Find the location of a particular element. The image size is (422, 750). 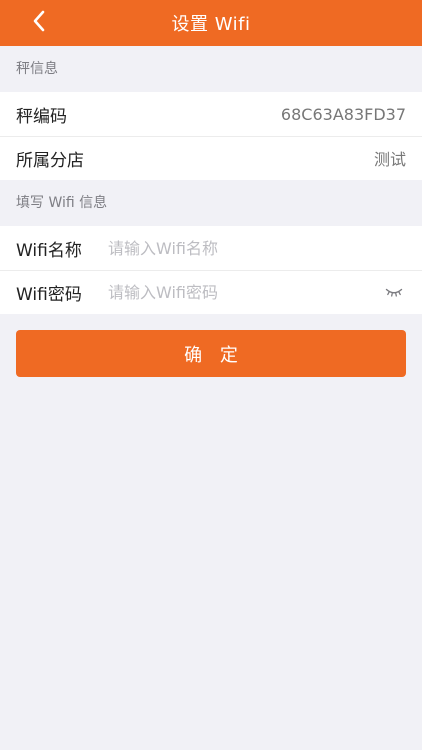

branch-value: 测试 is located at coordinates (389, 159).